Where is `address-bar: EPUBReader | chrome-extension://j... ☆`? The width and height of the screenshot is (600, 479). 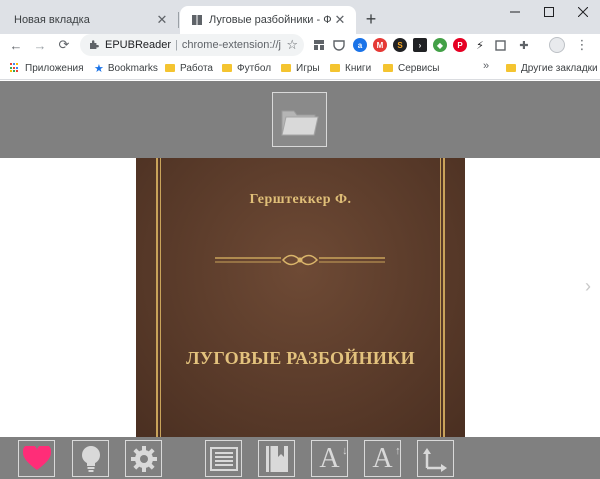 address-bar: EPUBReader | chrome-extension://j... ☆ is located at coordinates (192, 45).